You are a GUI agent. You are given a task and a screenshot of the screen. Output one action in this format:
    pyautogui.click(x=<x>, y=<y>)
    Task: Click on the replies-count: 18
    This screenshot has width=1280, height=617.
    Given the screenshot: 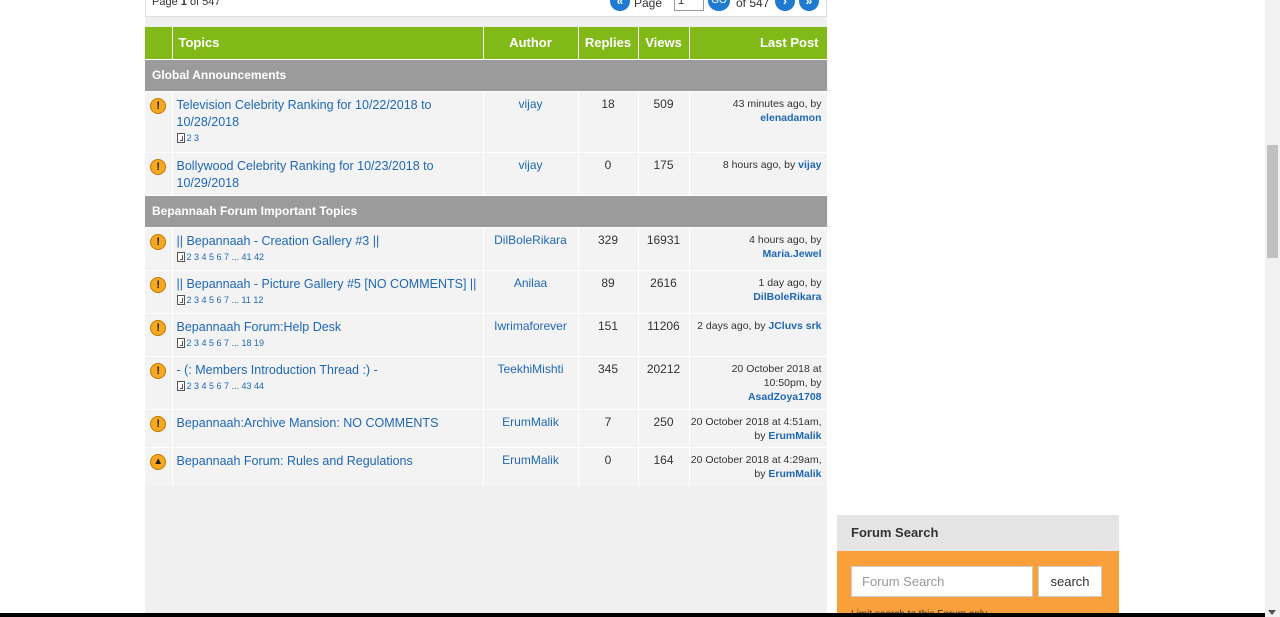 What is the action you would take?
    pyautogui.click(x=608, y=121)
    